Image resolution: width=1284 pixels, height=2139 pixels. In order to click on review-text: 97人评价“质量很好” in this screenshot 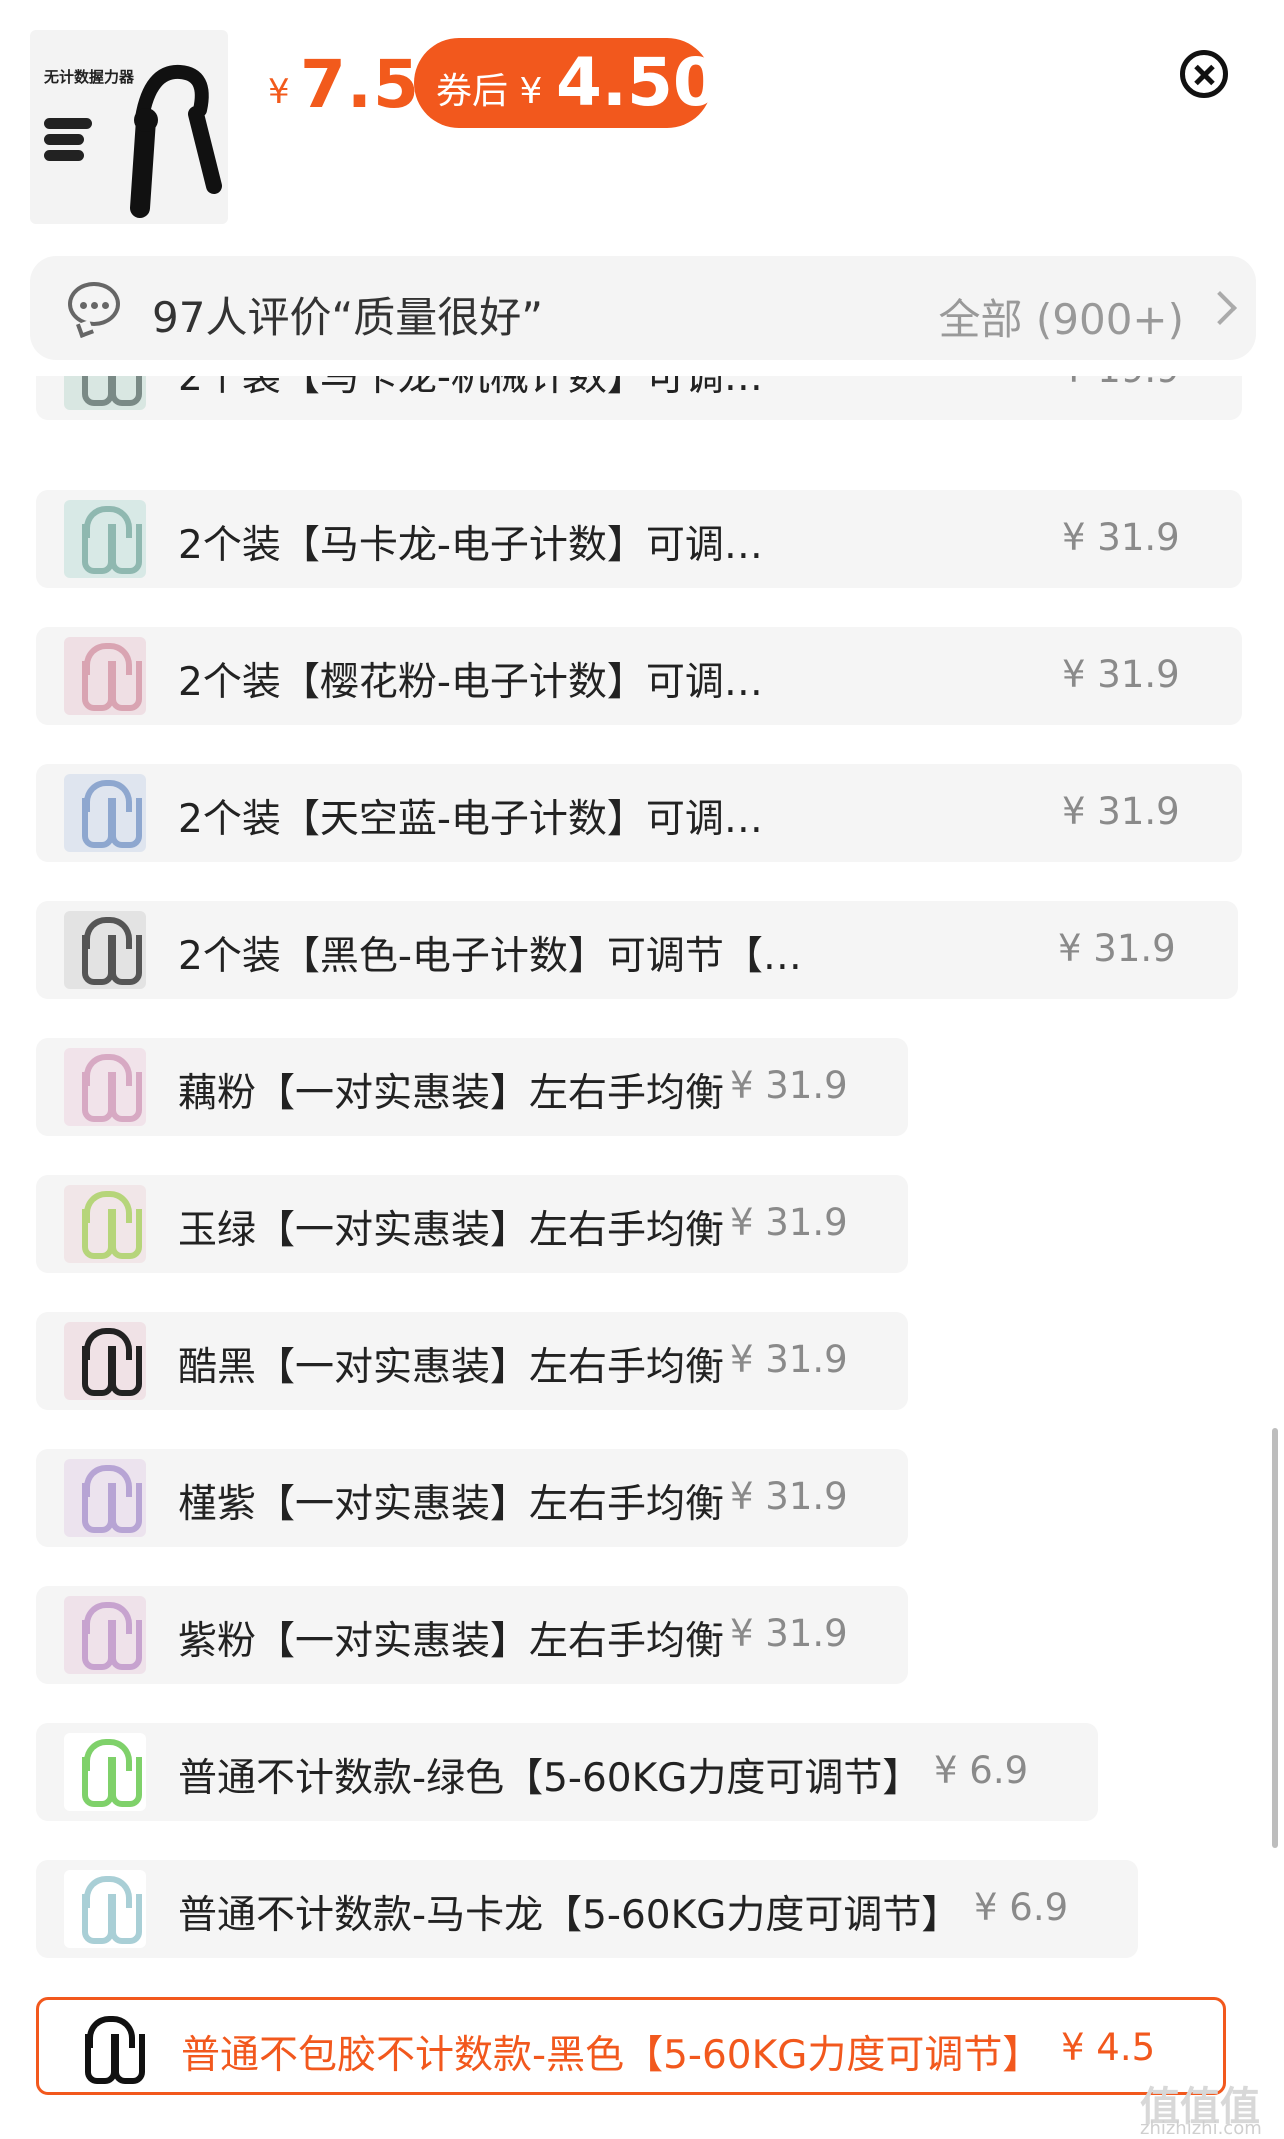, I will do `click(347, 317)`.